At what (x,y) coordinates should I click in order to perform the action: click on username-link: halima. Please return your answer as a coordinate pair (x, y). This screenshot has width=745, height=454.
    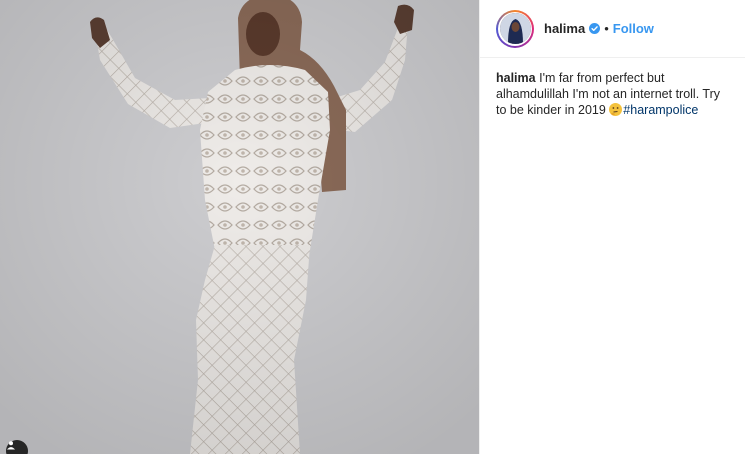
    Looking at the image, I should click on (564, 28).